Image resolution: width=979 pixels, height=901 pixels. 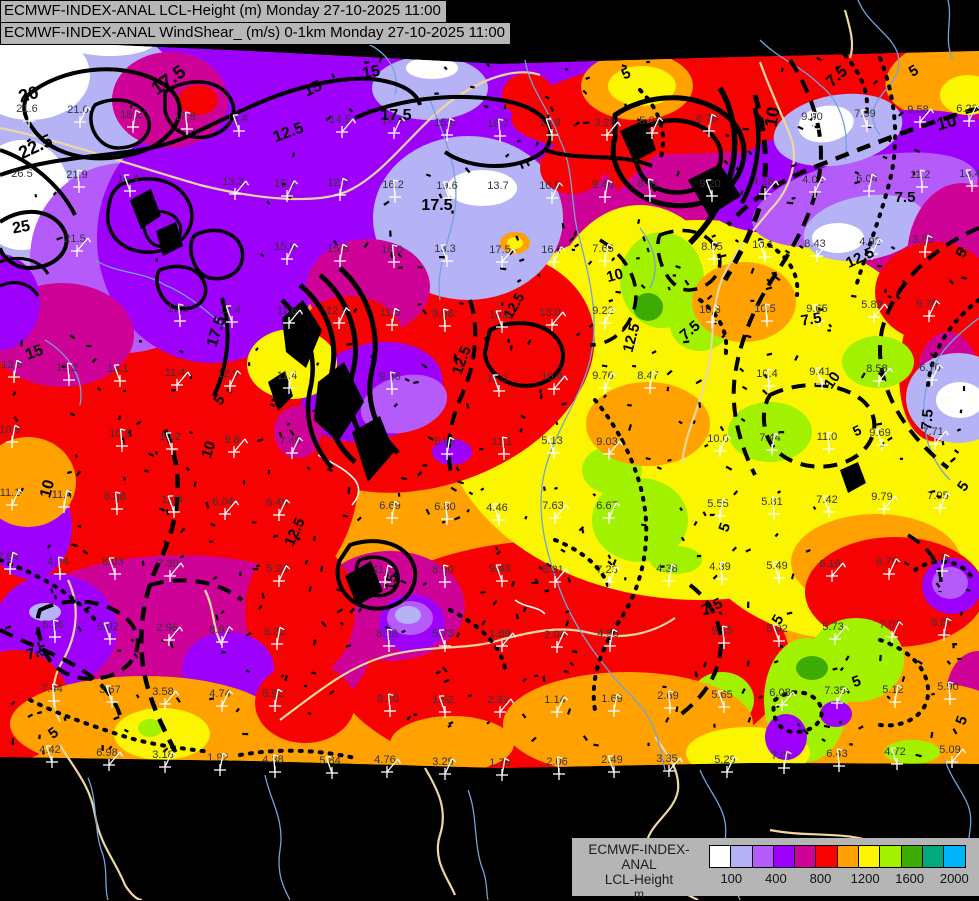 What do you see at coordinates (666, 569) in the screenshot?
I see `station-value: 4.38` at bounding box center [666, 569].